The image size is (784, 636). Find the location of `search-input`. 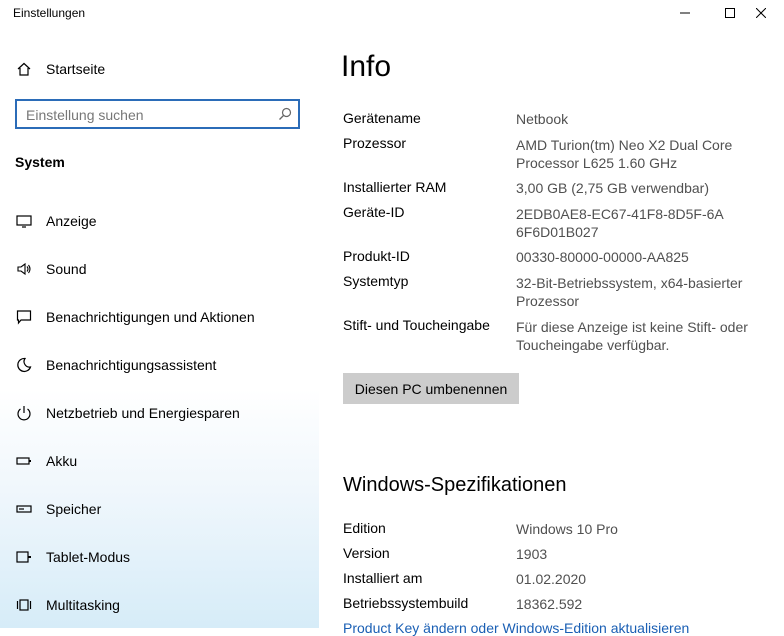

search-input is located at coordinates (146, 115).